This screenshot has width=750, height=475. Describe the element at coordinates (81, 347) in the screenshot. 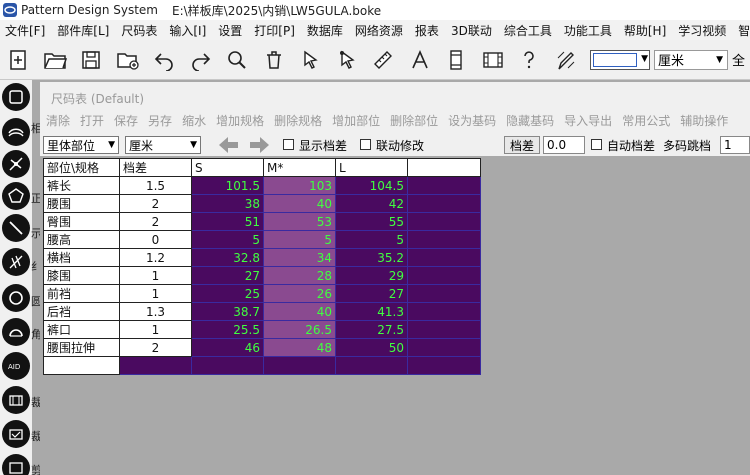

I see `part-cell: 腰围拉伸` at that location.